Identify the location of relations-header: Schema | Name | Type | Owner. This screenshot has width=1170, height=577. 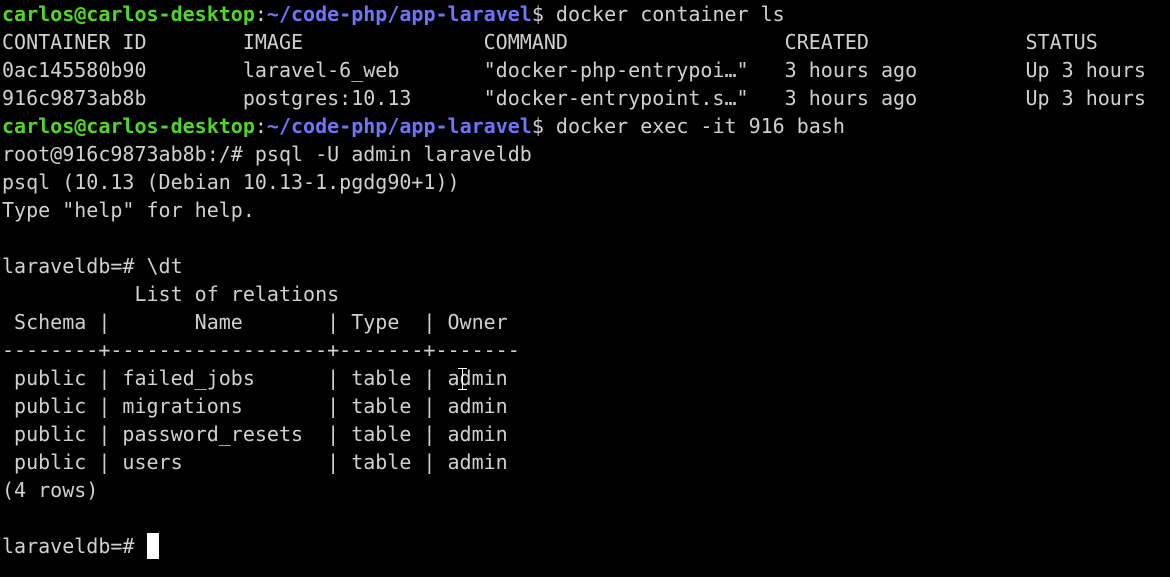
(255, 322).